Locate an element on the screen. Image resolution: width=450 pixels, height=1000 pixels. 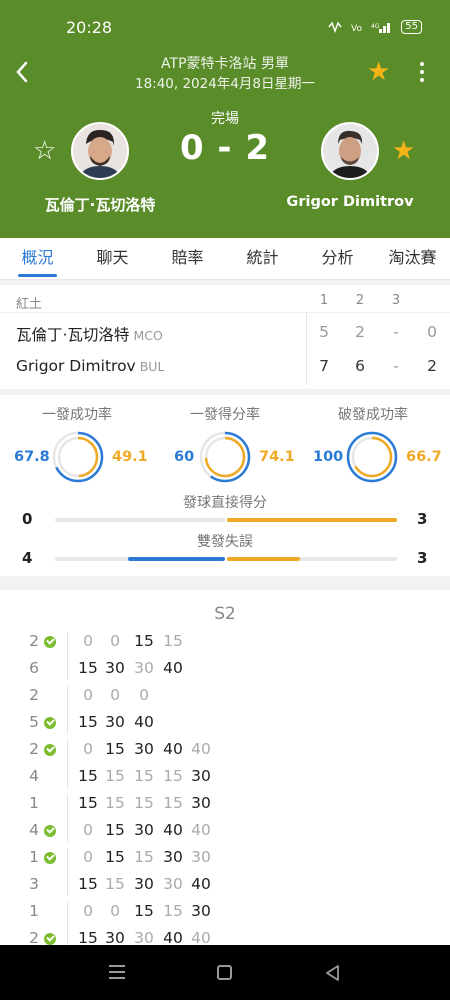
game-row: 2 5 0 0 0 15 30 40 is located at coordinates (225, 713).